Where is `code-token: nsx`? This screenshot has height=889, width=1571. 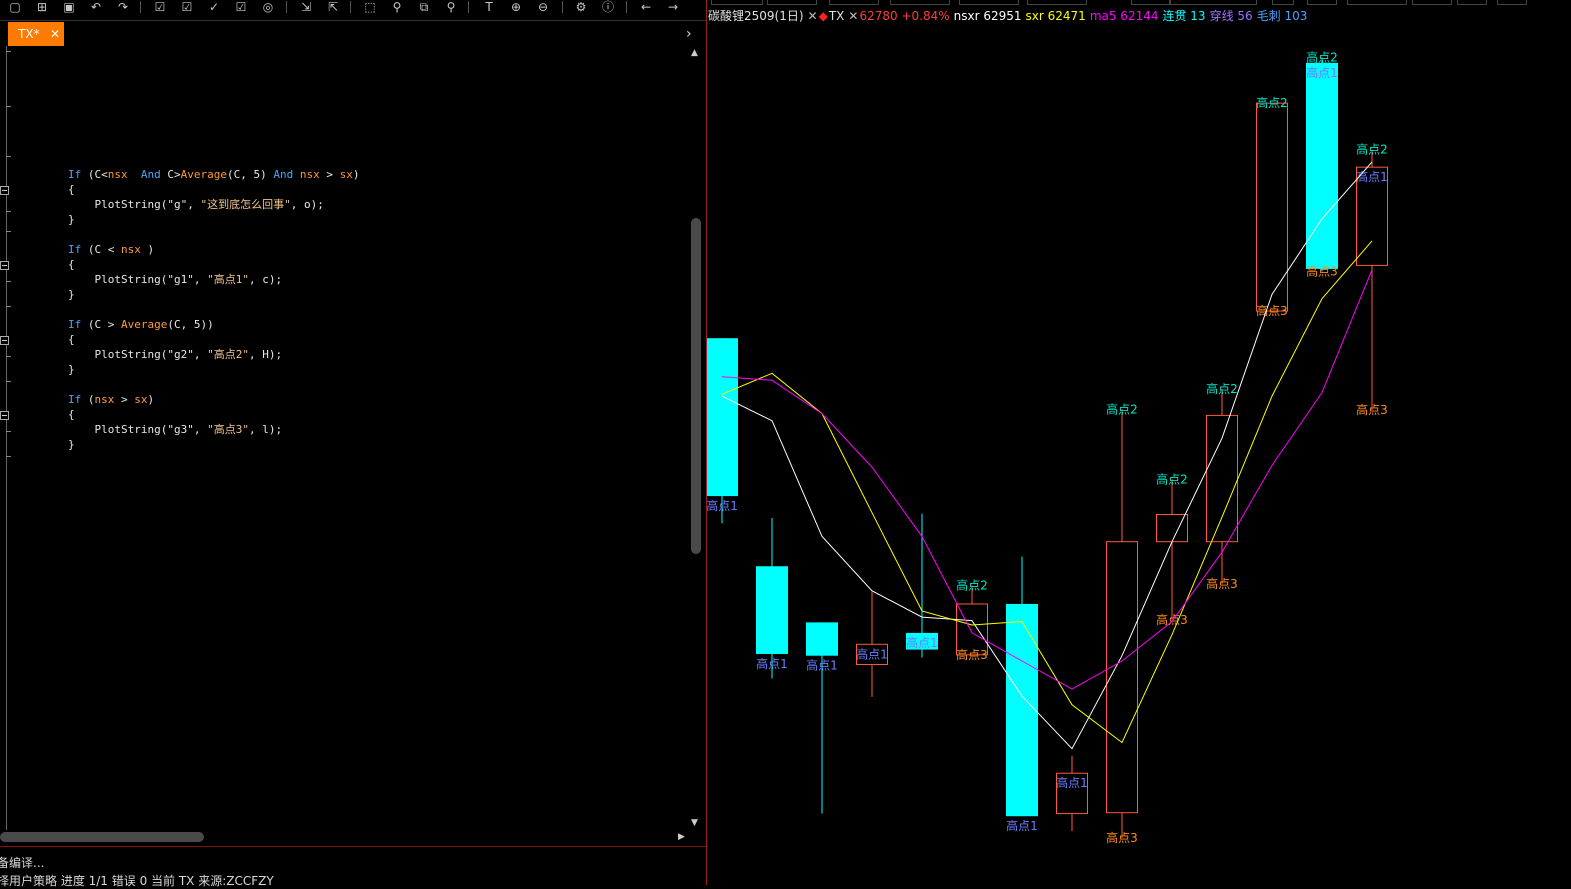 code-token: nsx is located at coordinates (131, 249).